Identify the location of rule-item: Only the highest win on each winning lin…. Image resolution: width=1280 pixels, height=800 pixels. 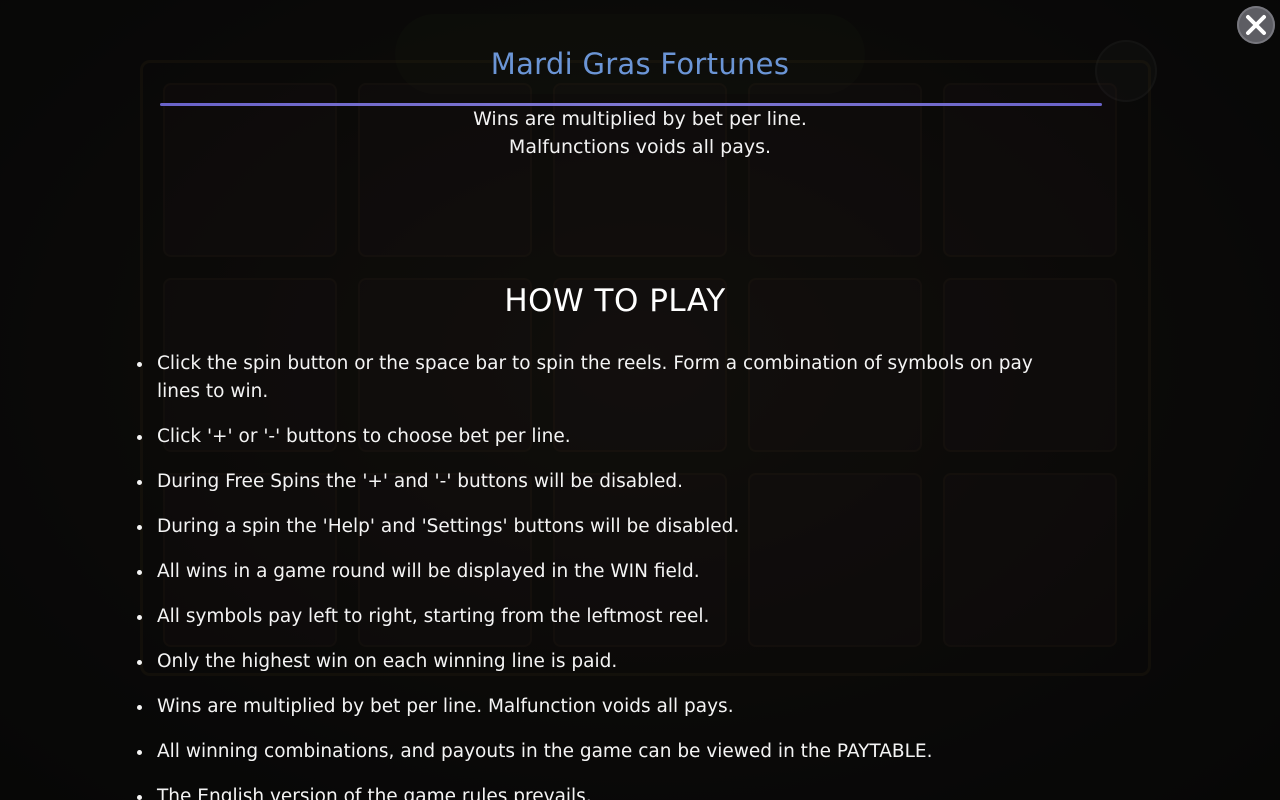
(607, 662).